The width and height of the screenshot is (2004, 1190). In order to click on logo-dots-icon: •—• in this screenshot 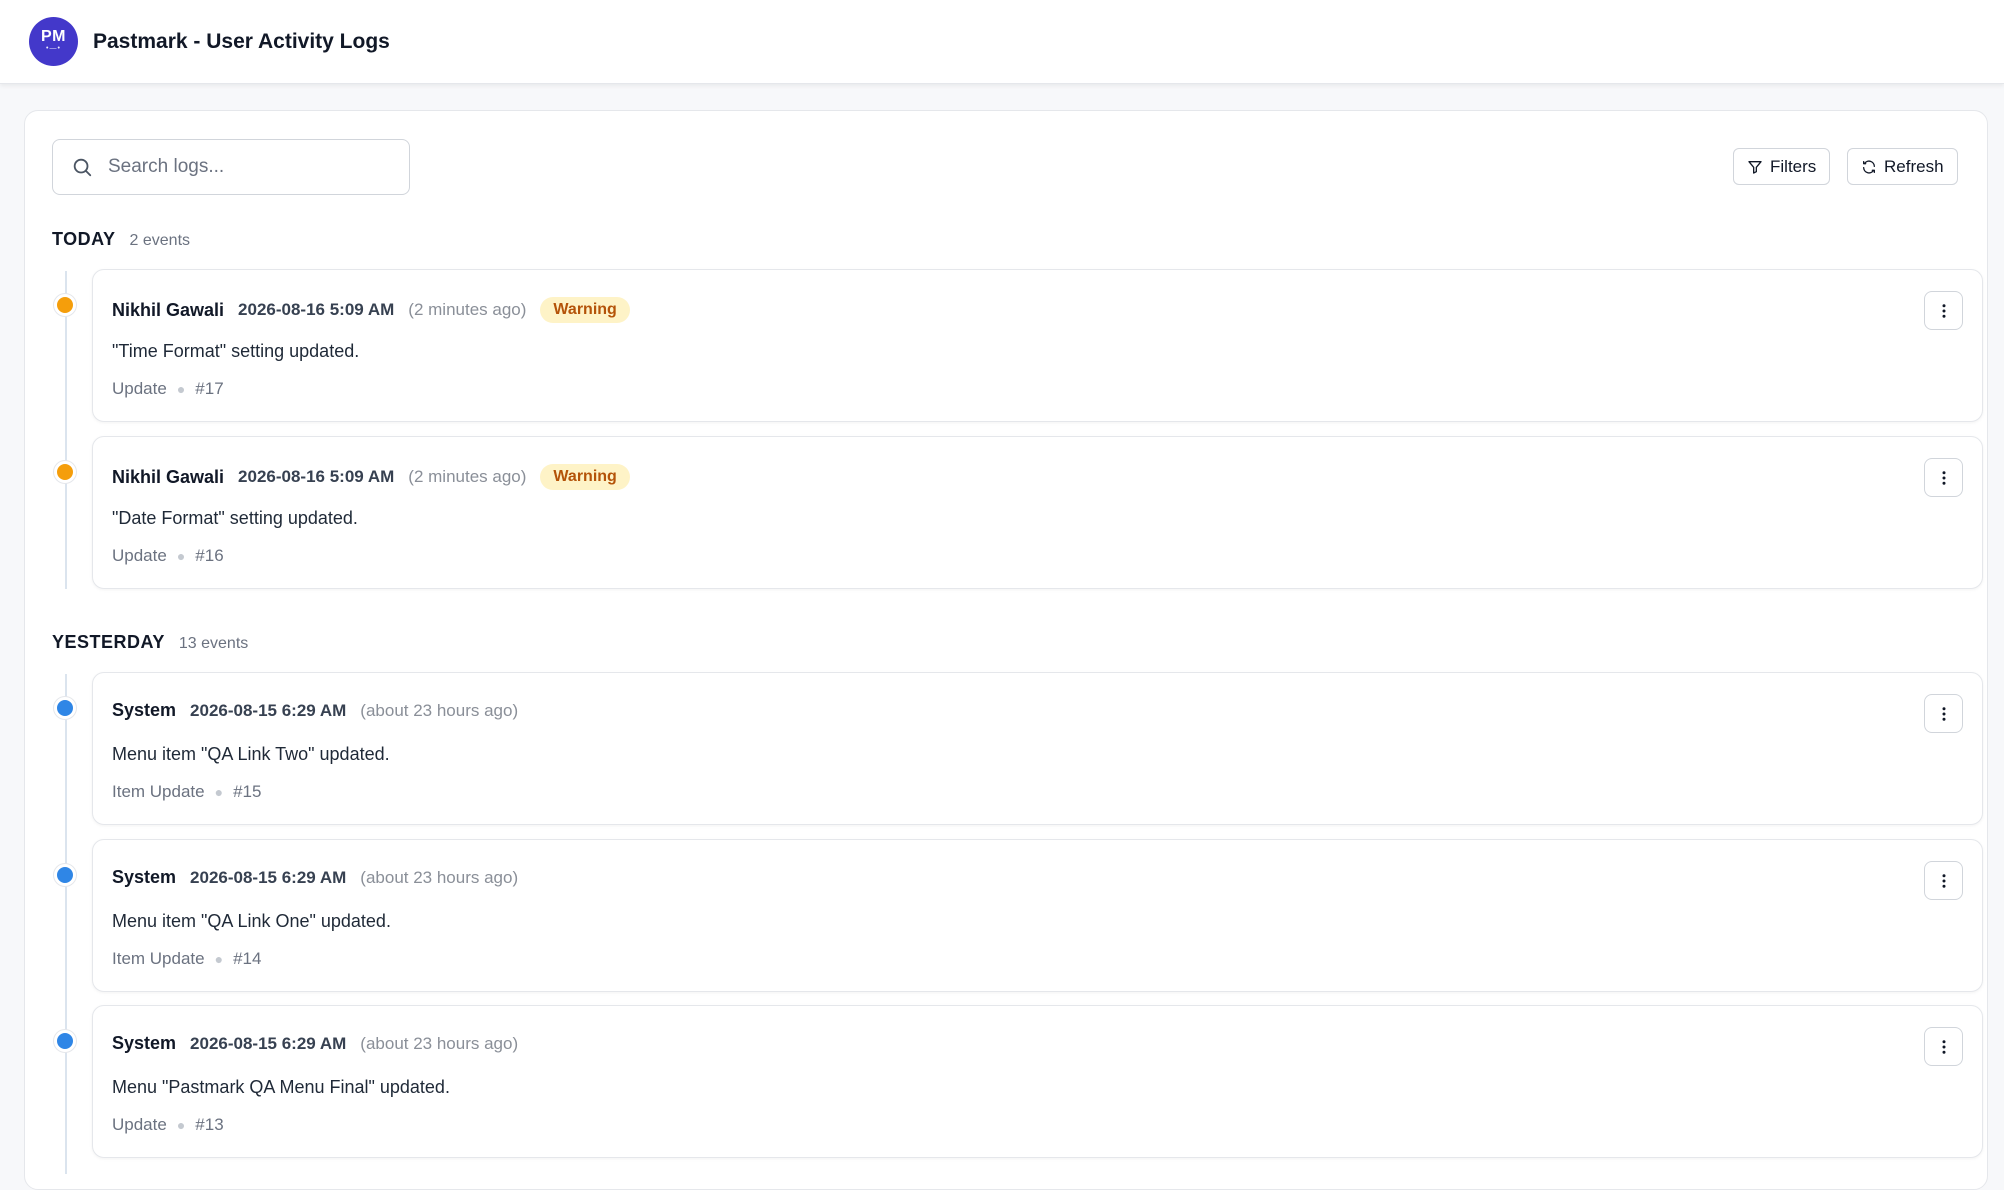, I will do `click(53, 48)`.